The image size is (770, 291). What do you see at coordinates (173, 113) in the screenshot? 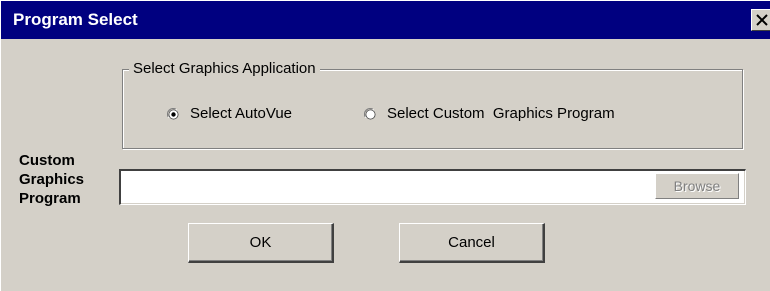
I see `radio-selected-icon` at bounding box center [173, 113].